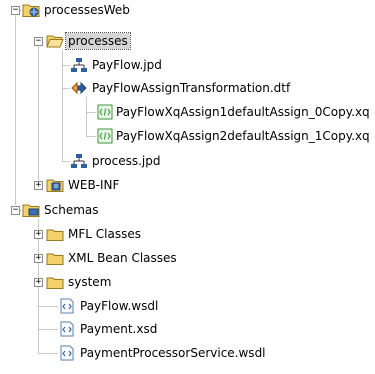 Image resolution: width=375 pixels, height=374 pixels. I want to click on tree-node-label: process.jpd, so click(126, 161).